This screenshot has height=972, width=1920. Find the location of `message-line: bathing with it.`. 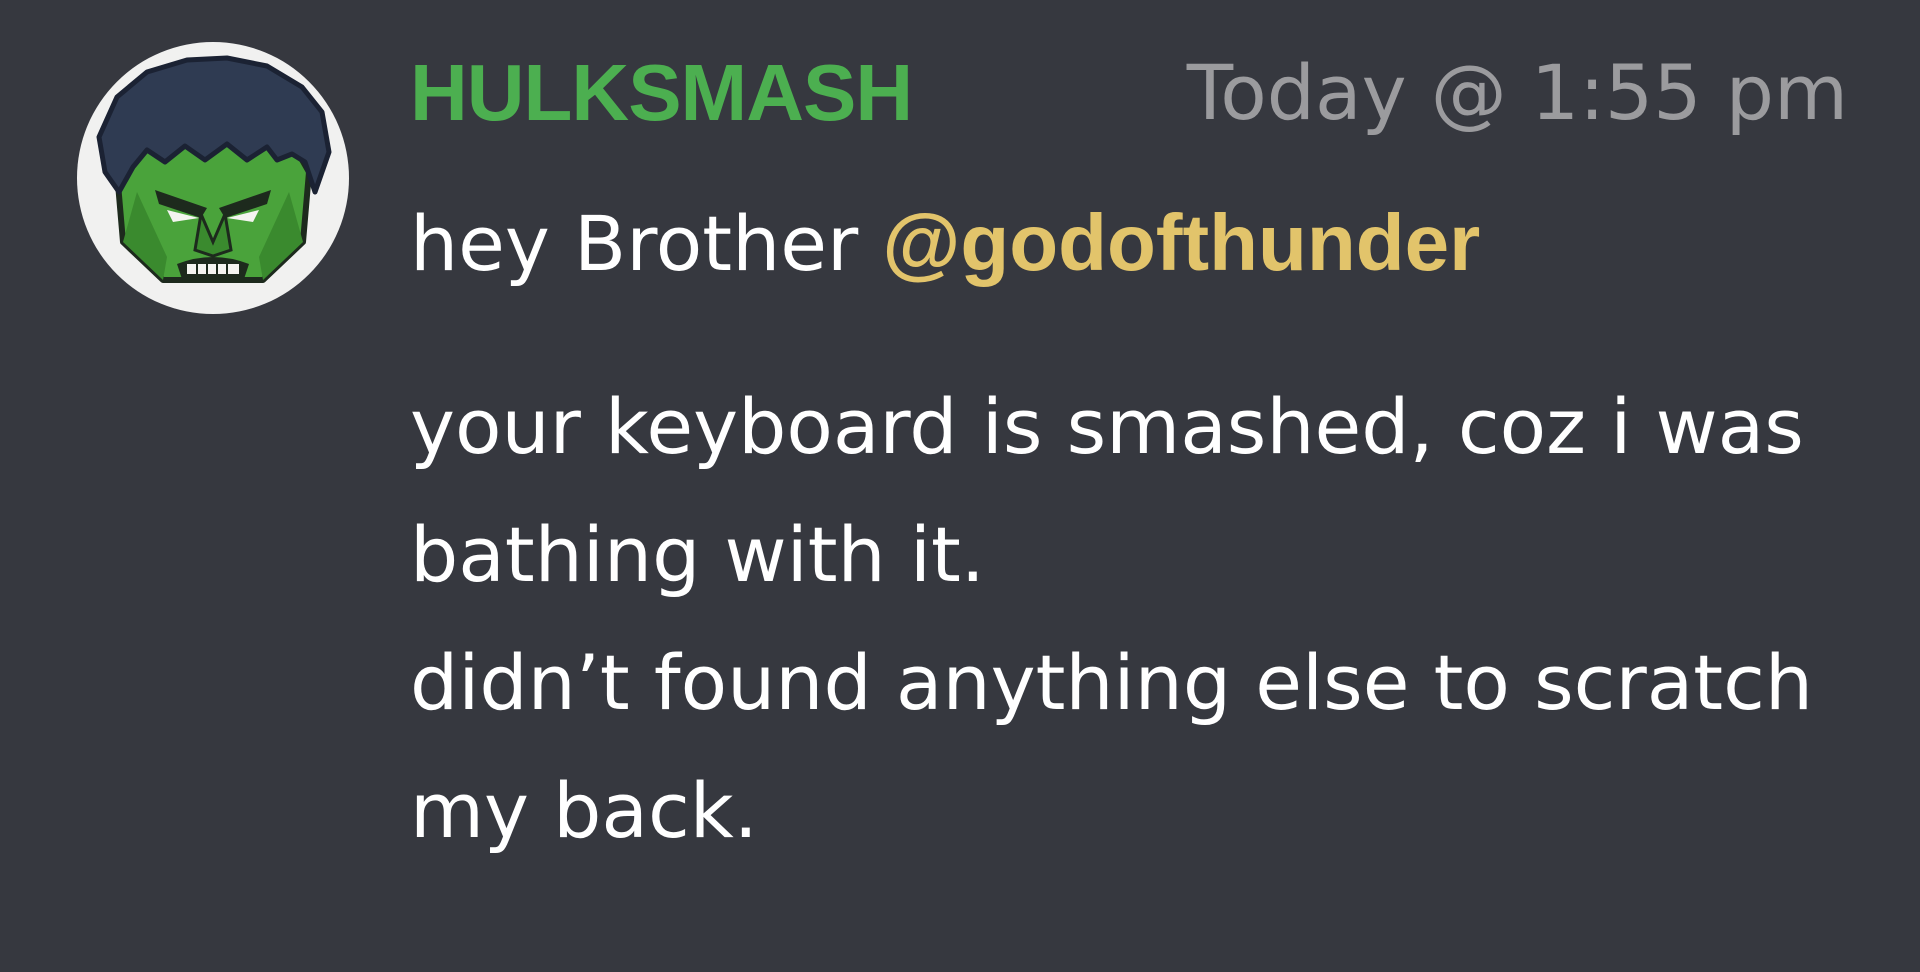

message-line: bathing with it. is located at coordinates (697, 554).